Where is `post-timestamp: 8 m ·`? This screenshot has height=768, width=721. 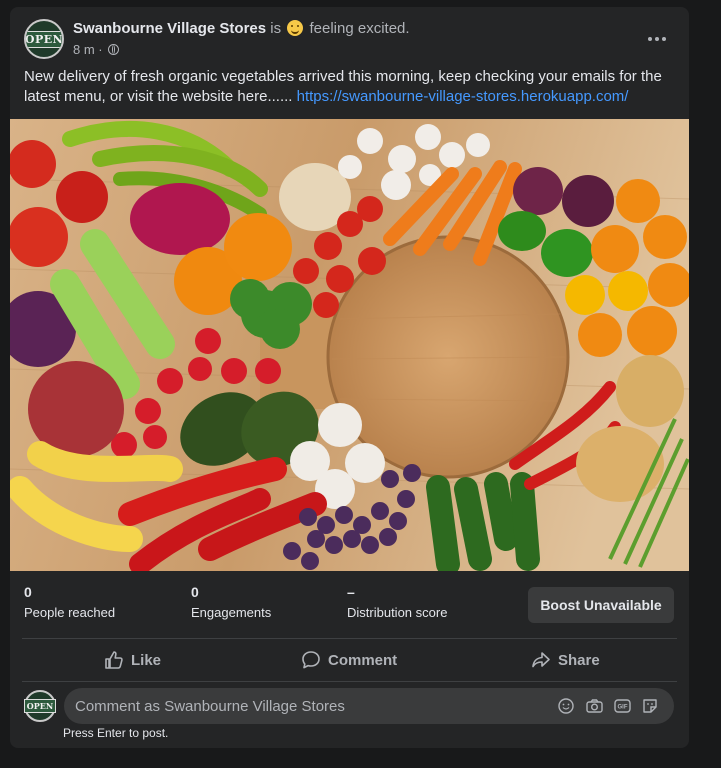 post-timestamp: 8 m · is located at coordinates (96, 49).